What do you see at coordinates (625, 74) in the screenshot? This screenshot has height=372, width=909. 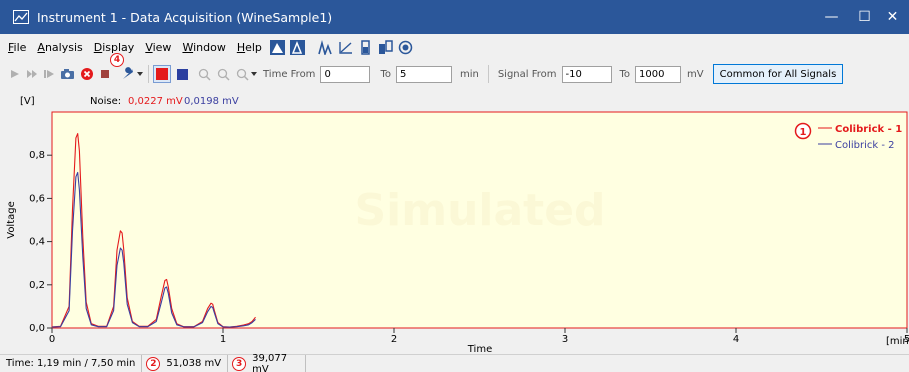 I see `signal-to-label: To` at bounding box center [625, 74].